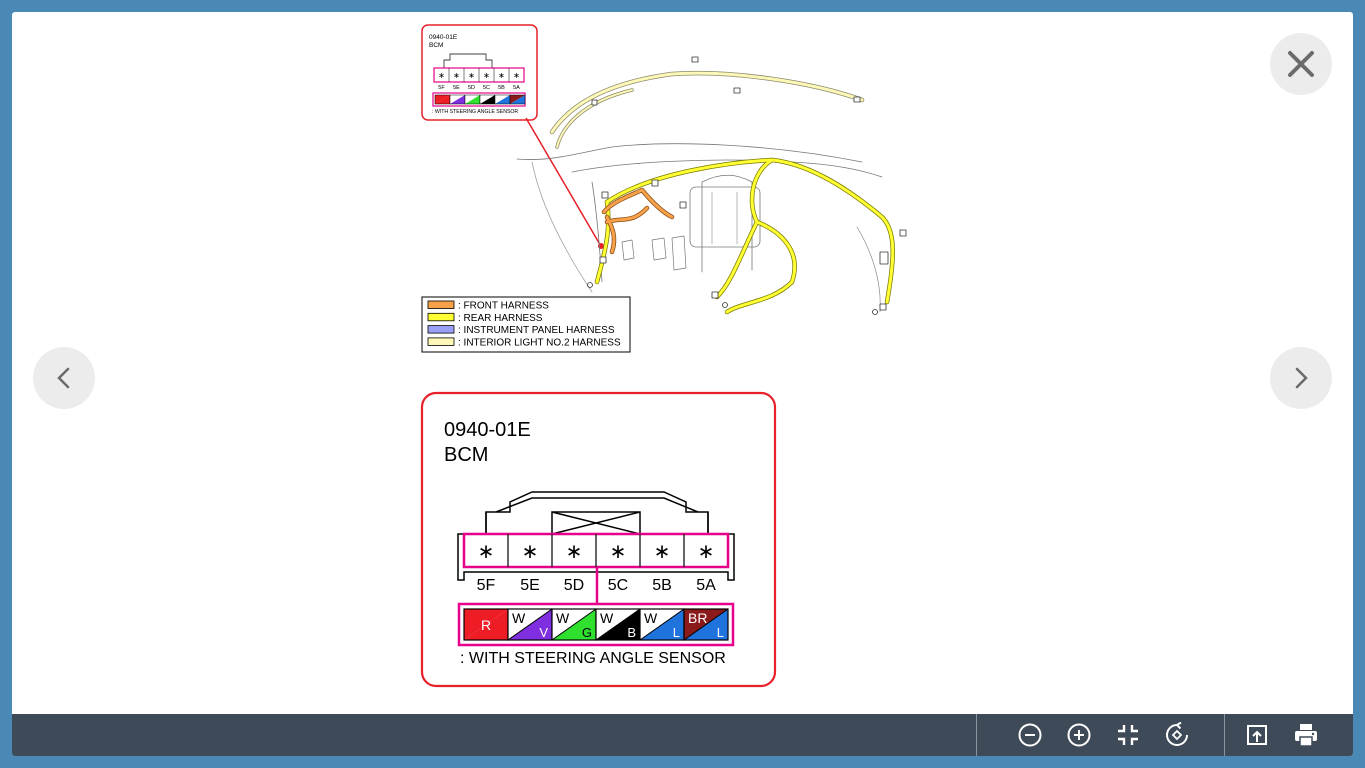 This screenshot has height=768, width=1365. I want to click on rotate-button, so click(1176, 735).